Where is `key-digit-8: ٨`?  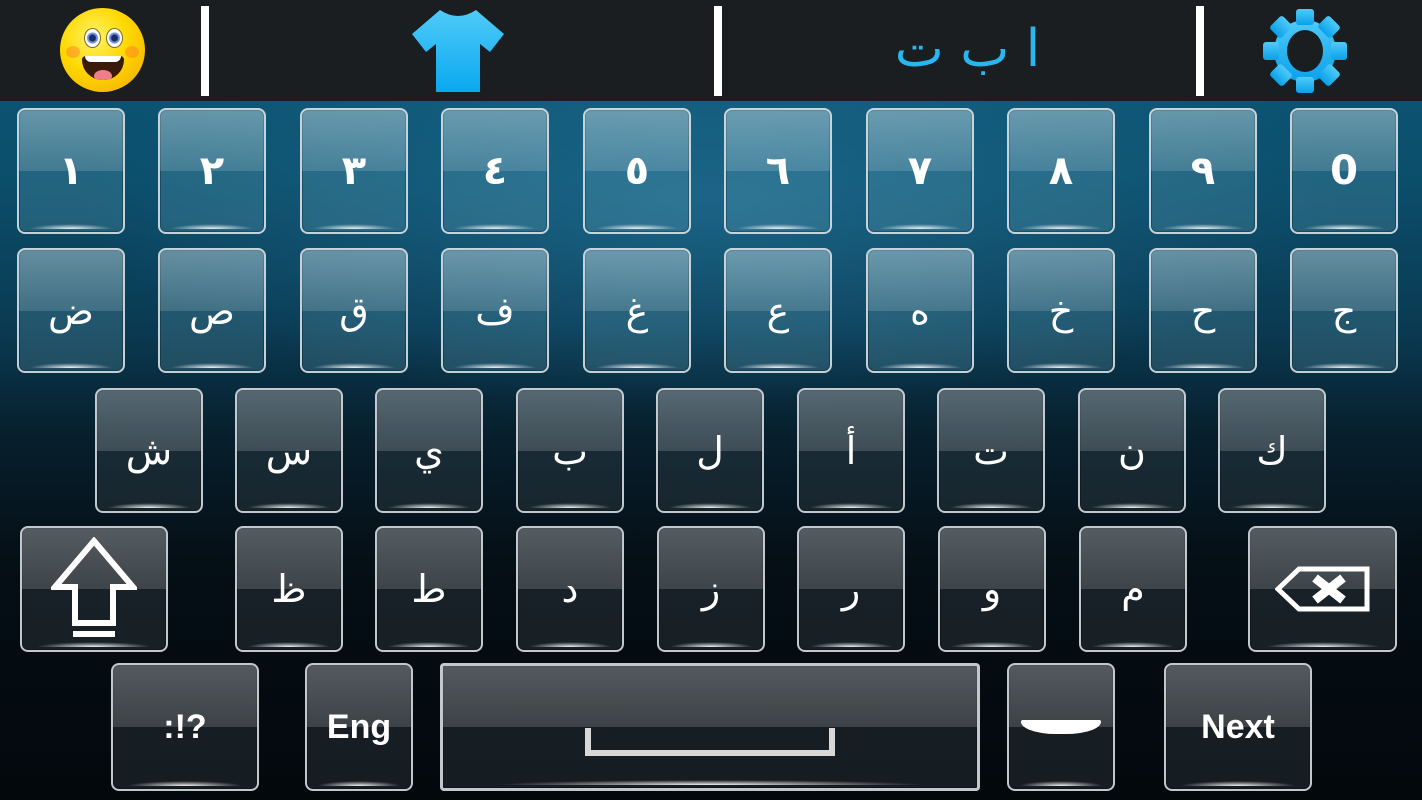 key-digit-8: ٨ is located at coordinates (1061, 171).